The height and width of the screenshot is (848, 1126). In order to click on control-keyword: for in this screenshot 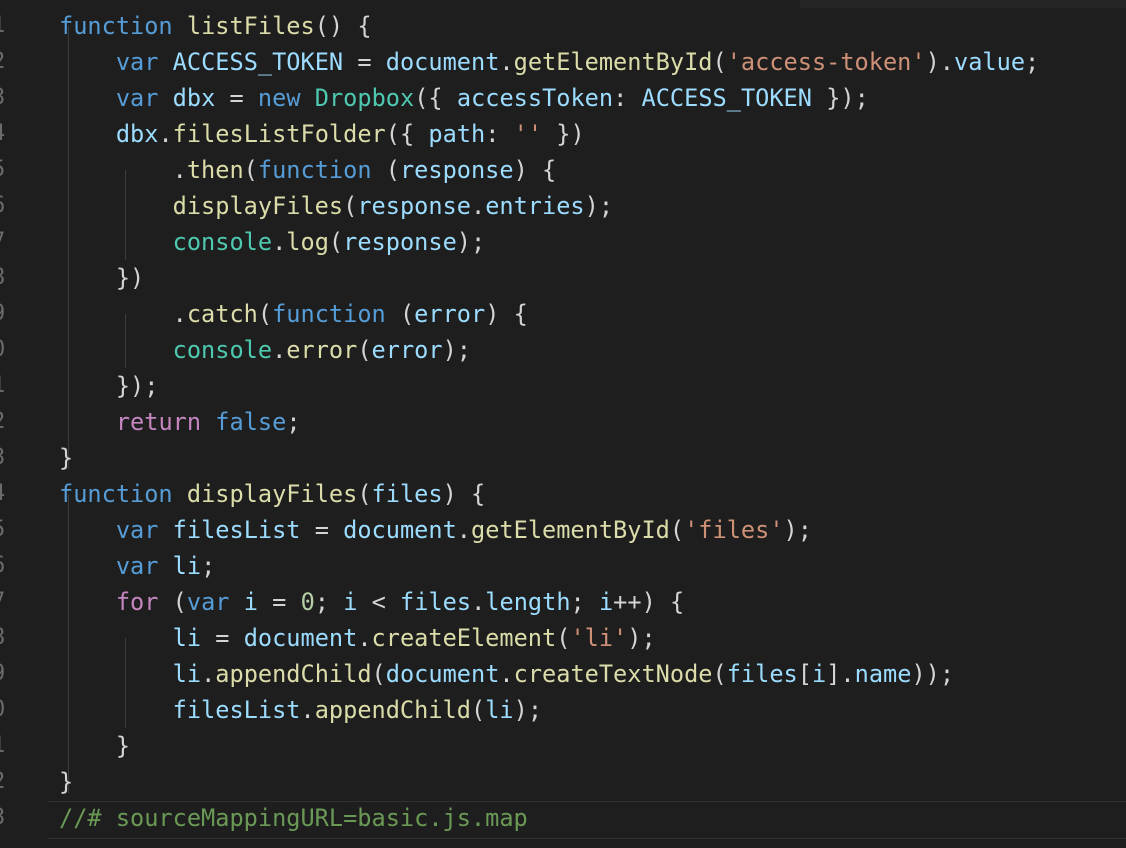, I will do `click(137, 602)`.